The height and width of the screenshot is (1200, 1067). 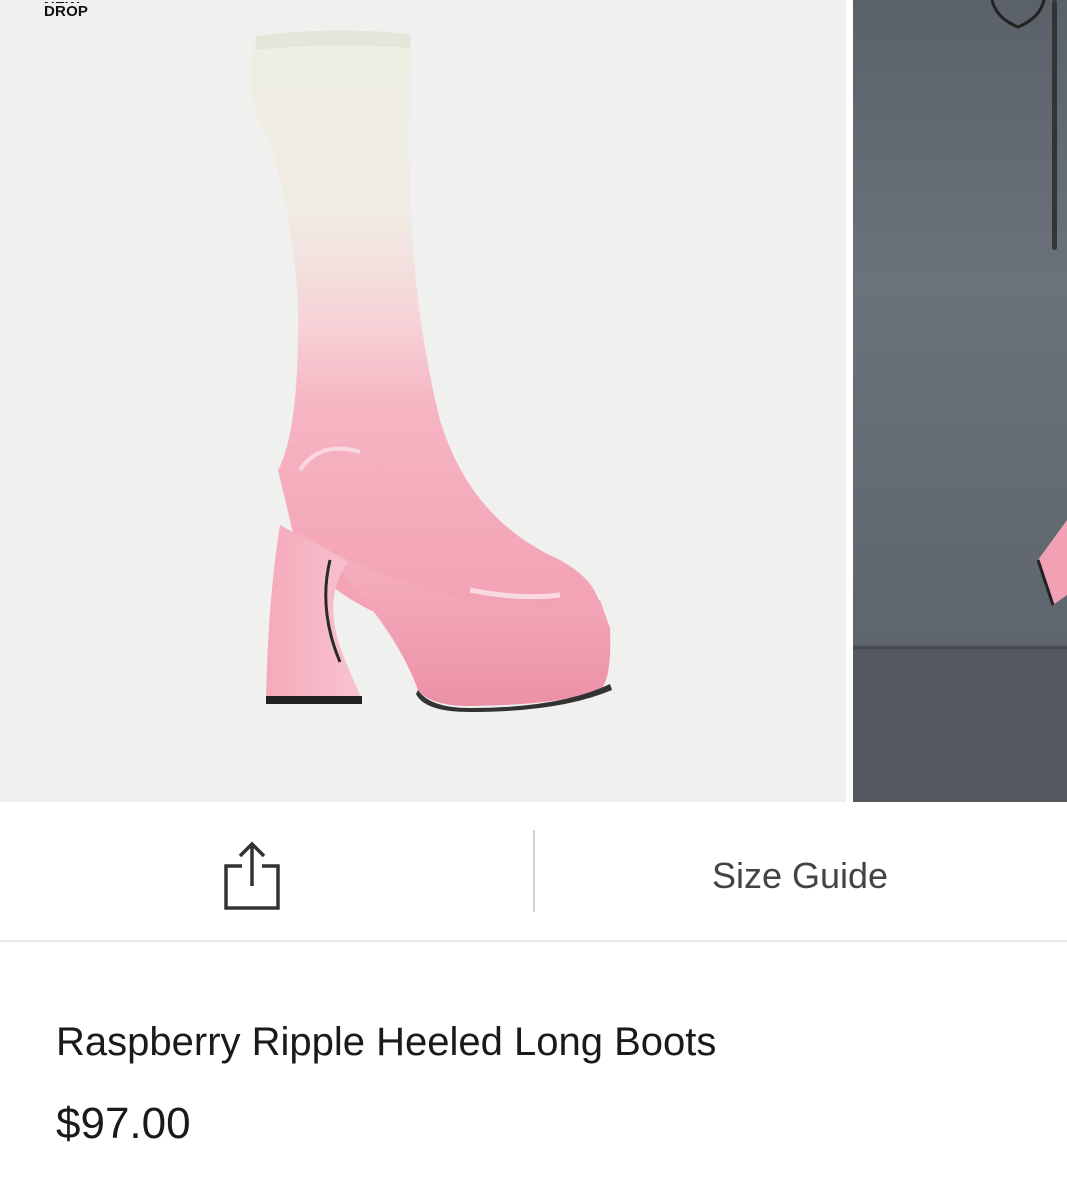 I want to click on product-title: Raspberry Ripple Heeled Long Boots, so click(x=386, y=1042).